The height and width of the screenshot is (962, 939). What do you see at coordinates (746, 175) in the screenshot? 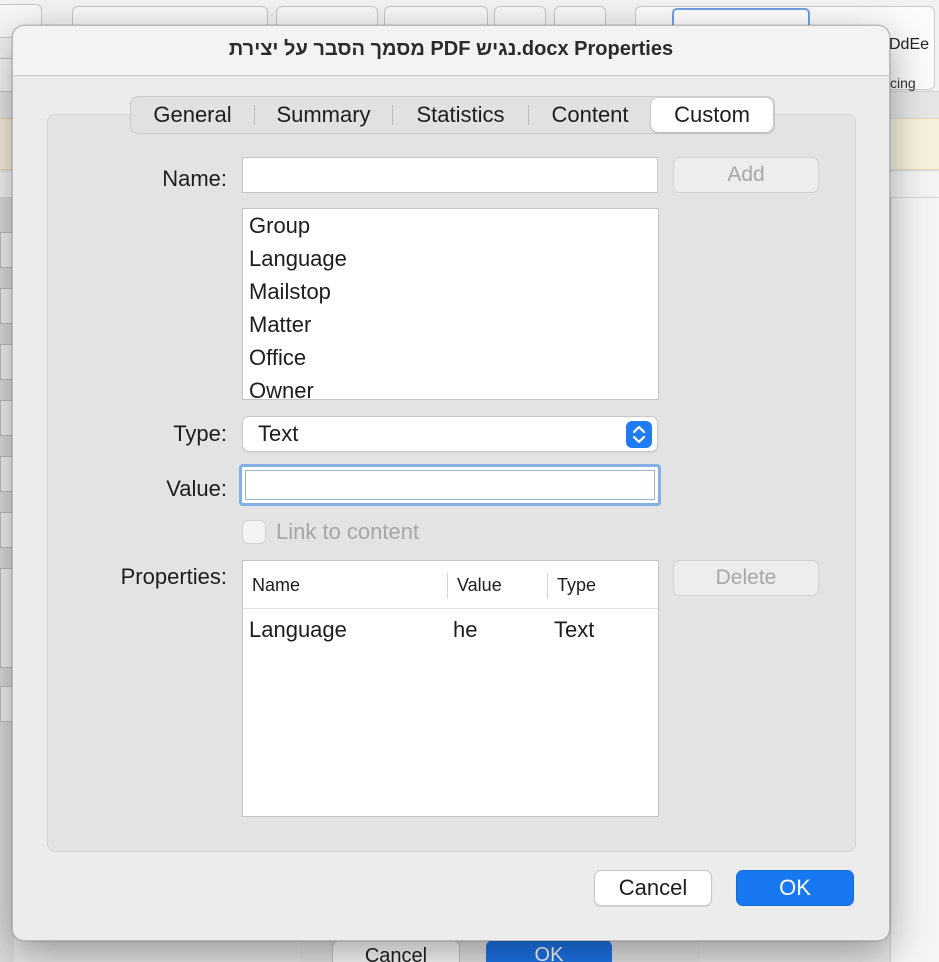
I see `add-button: Add` at bounding box center [746, 175].